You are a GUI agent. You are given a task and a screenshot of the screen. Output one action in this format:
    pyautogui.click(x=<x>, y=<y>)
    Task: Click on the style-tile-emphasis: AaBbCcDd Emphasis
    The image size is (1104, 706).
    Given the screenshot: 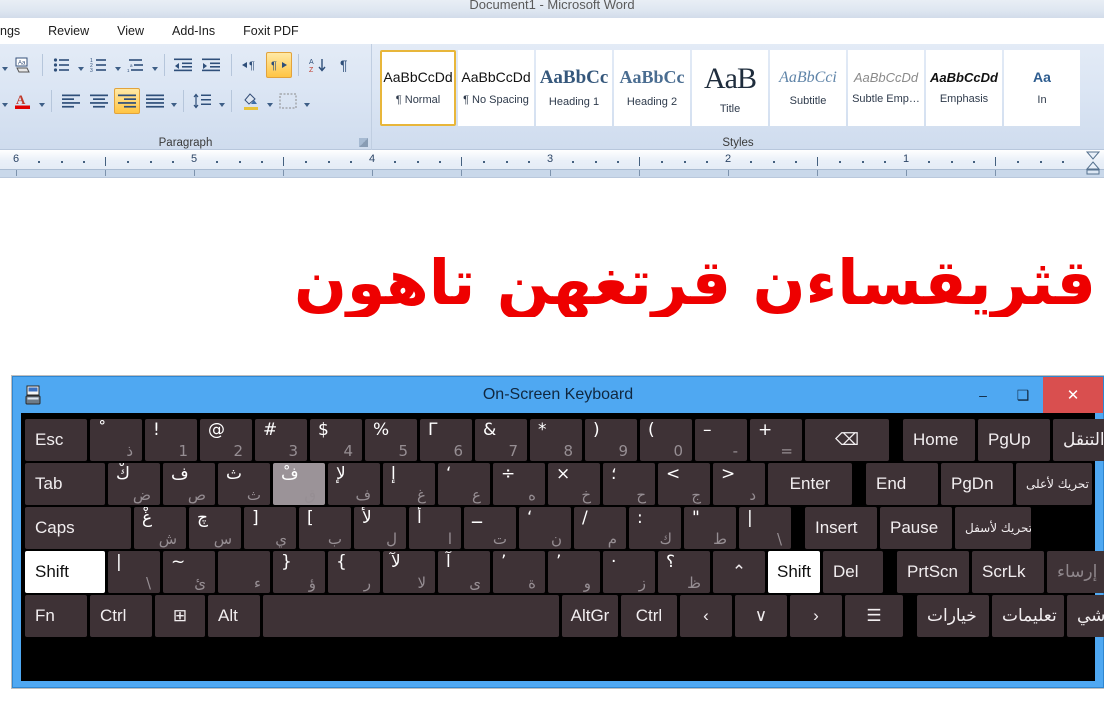 What is the action you would take?
    pyautogui.click(x=964, y=88)
    